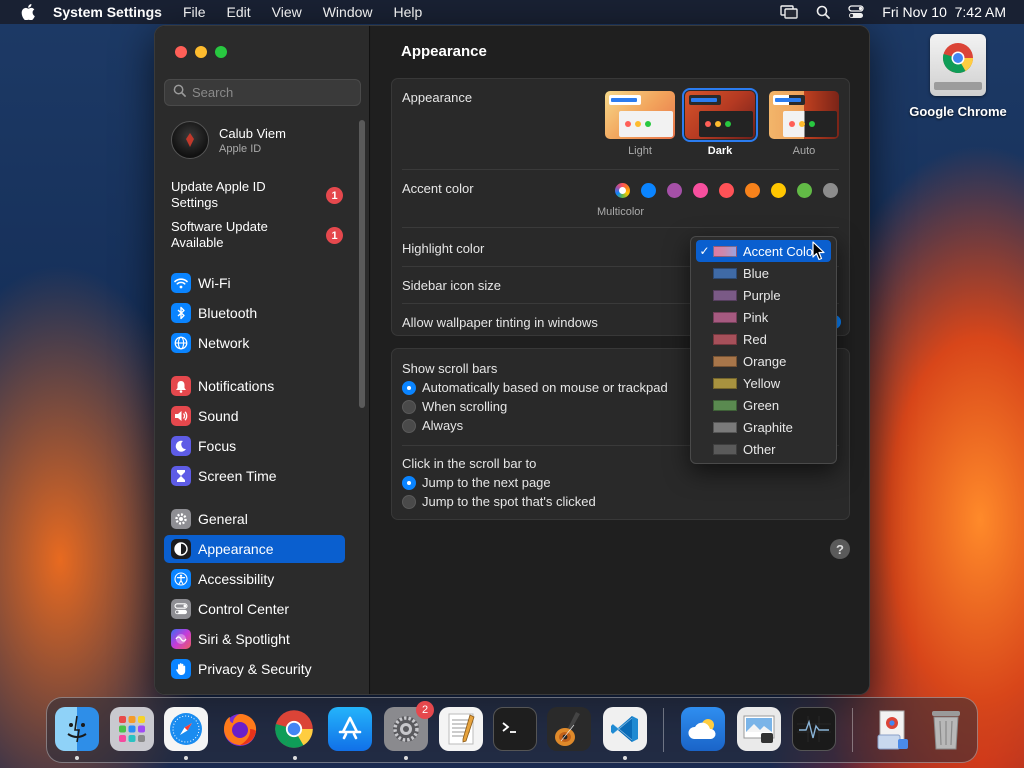 This screenshot has height=768, width=1024. What do you see at coordinates (408, 12) in the screenshot?
I see `menu-help: Help` at bounding box center [408, 12].